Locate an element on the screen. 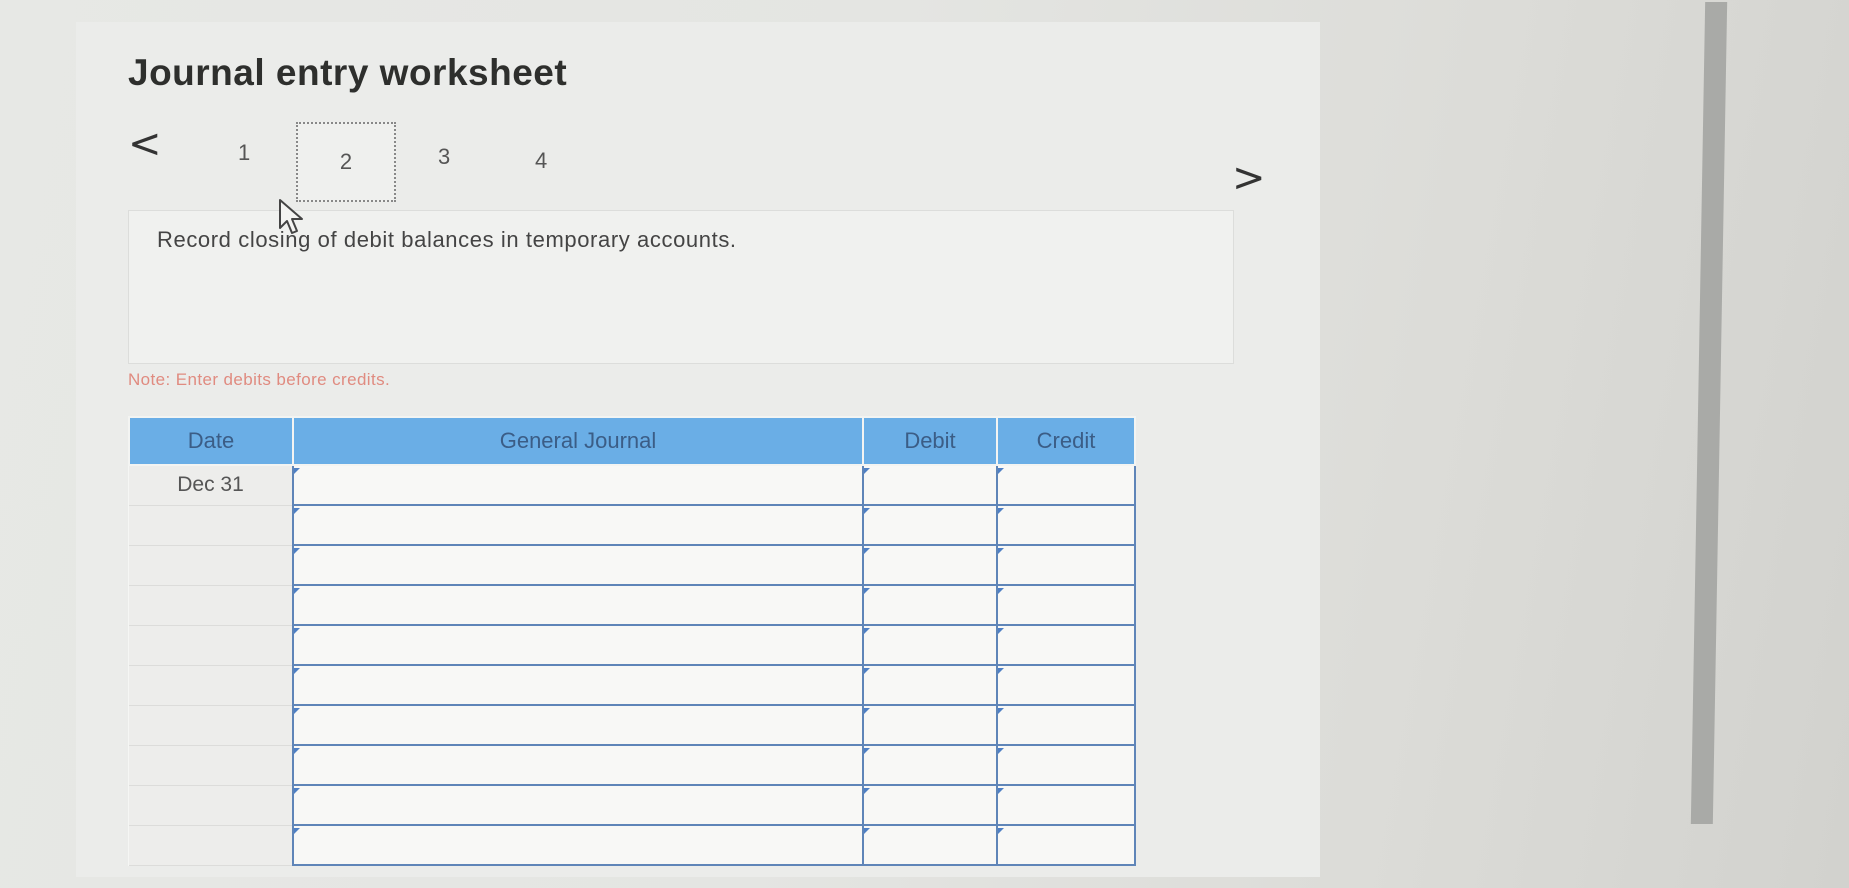 The width and height of the screenshot is (1849, 888). vertical-scrollbar is located at coordinates (1709, 413).